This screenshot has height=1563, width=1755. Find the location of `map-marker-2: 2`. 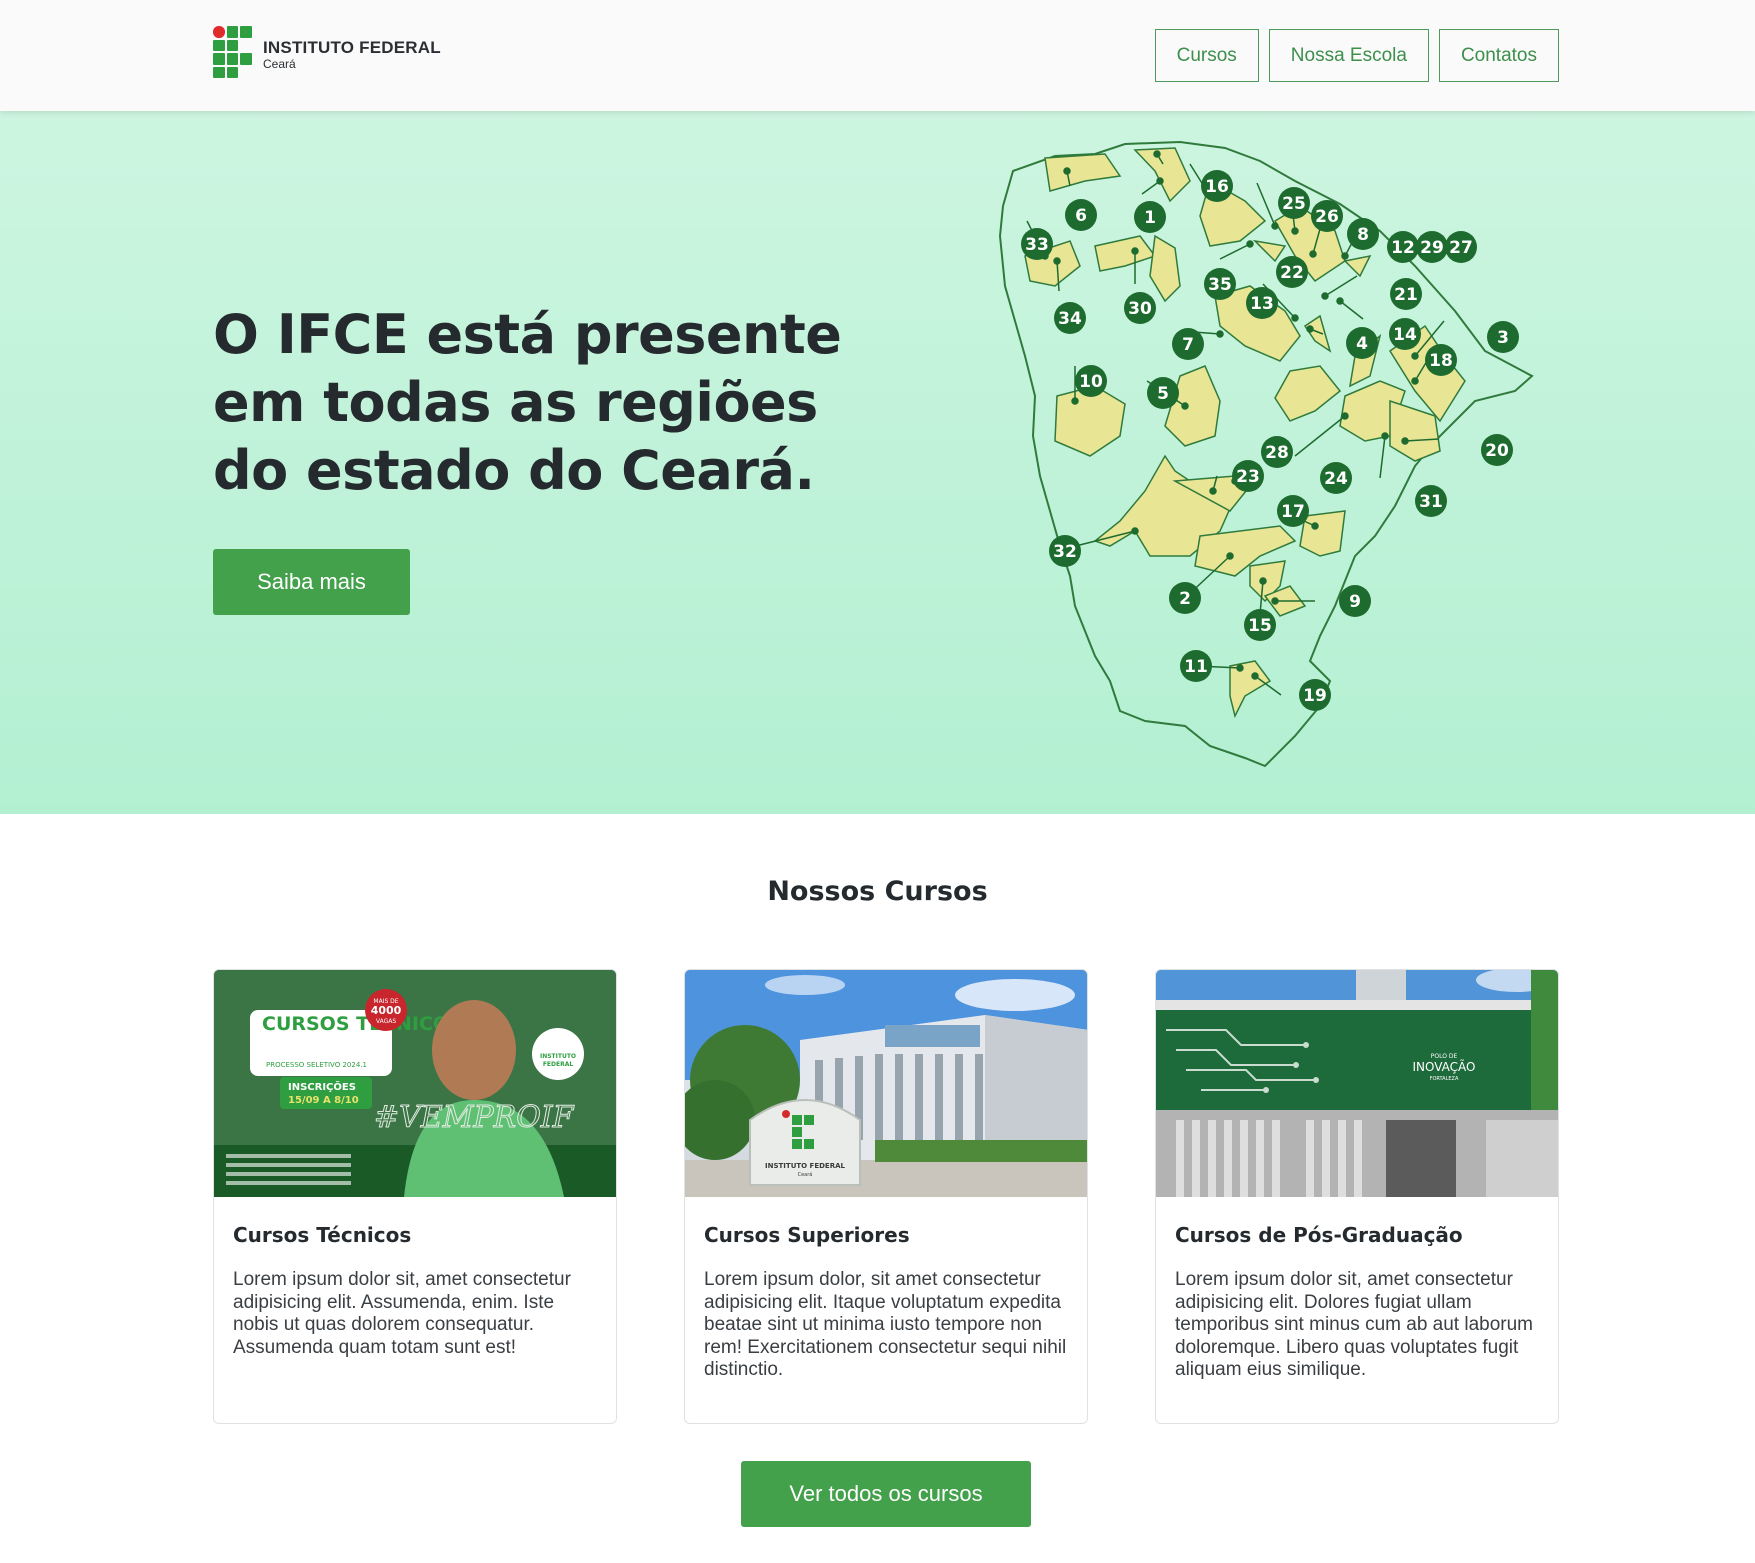

map-marker-2: 2 is located at coordinates (1185, 598).